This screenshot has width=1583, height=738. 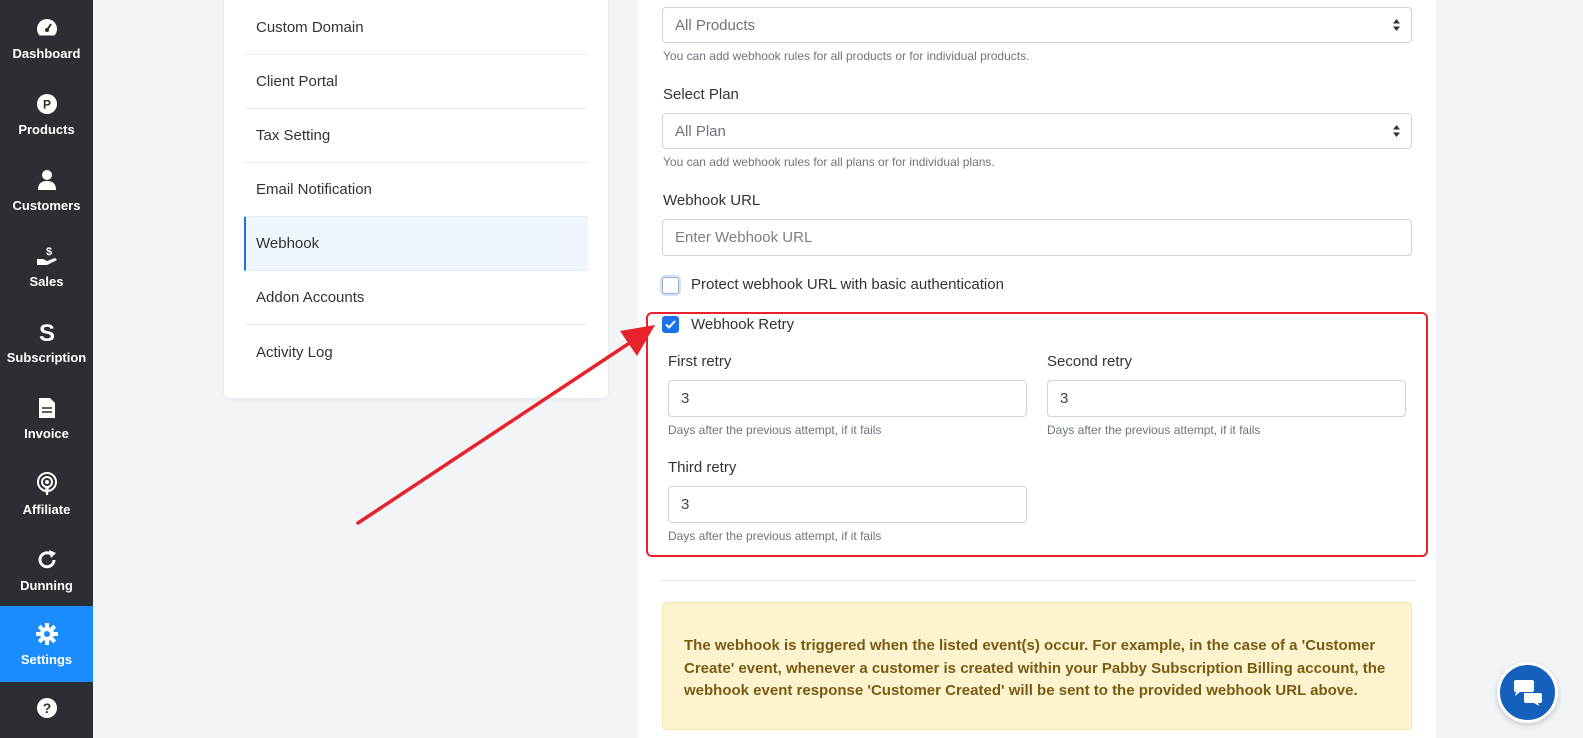 I want to click on section-divider, so click(x=1038, y=580).